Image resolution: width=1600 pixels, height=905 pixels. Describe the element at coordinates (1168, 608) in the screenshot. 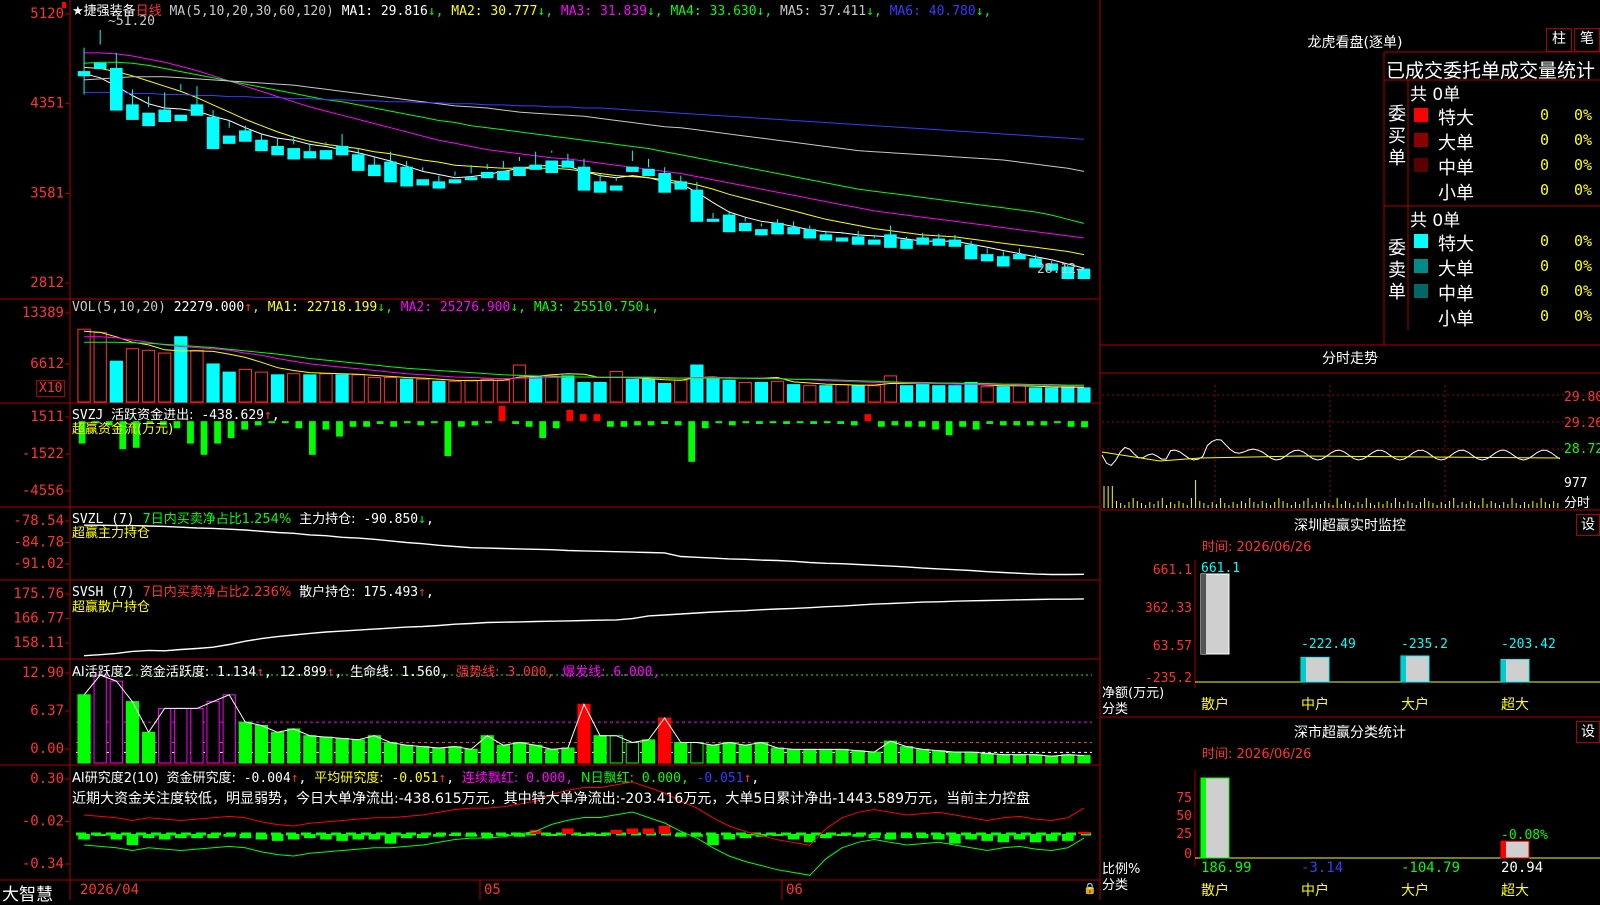

I see `monitor-tick: 362.33` at that location.